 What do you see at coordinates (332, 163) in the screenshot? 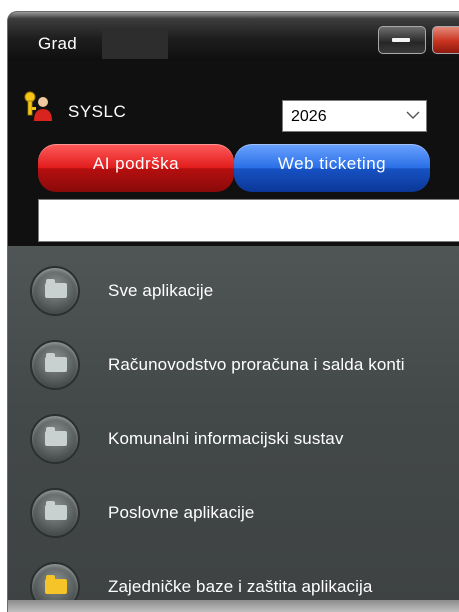
I see `web-ticketing-label: Web ticketing` at bounding box center [332, 163].